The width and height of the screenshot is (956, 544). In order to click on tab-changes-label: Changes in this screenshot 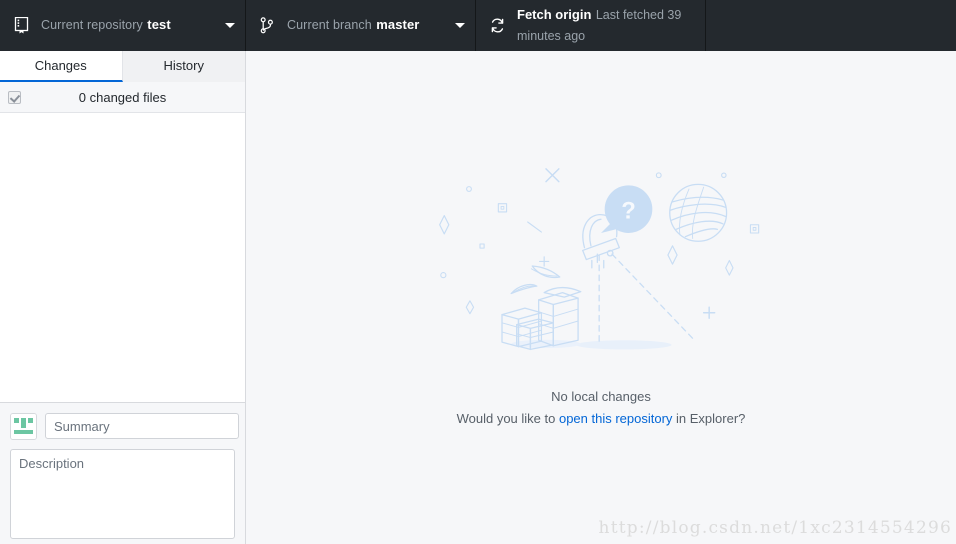, I will do `click(60, 65)`.